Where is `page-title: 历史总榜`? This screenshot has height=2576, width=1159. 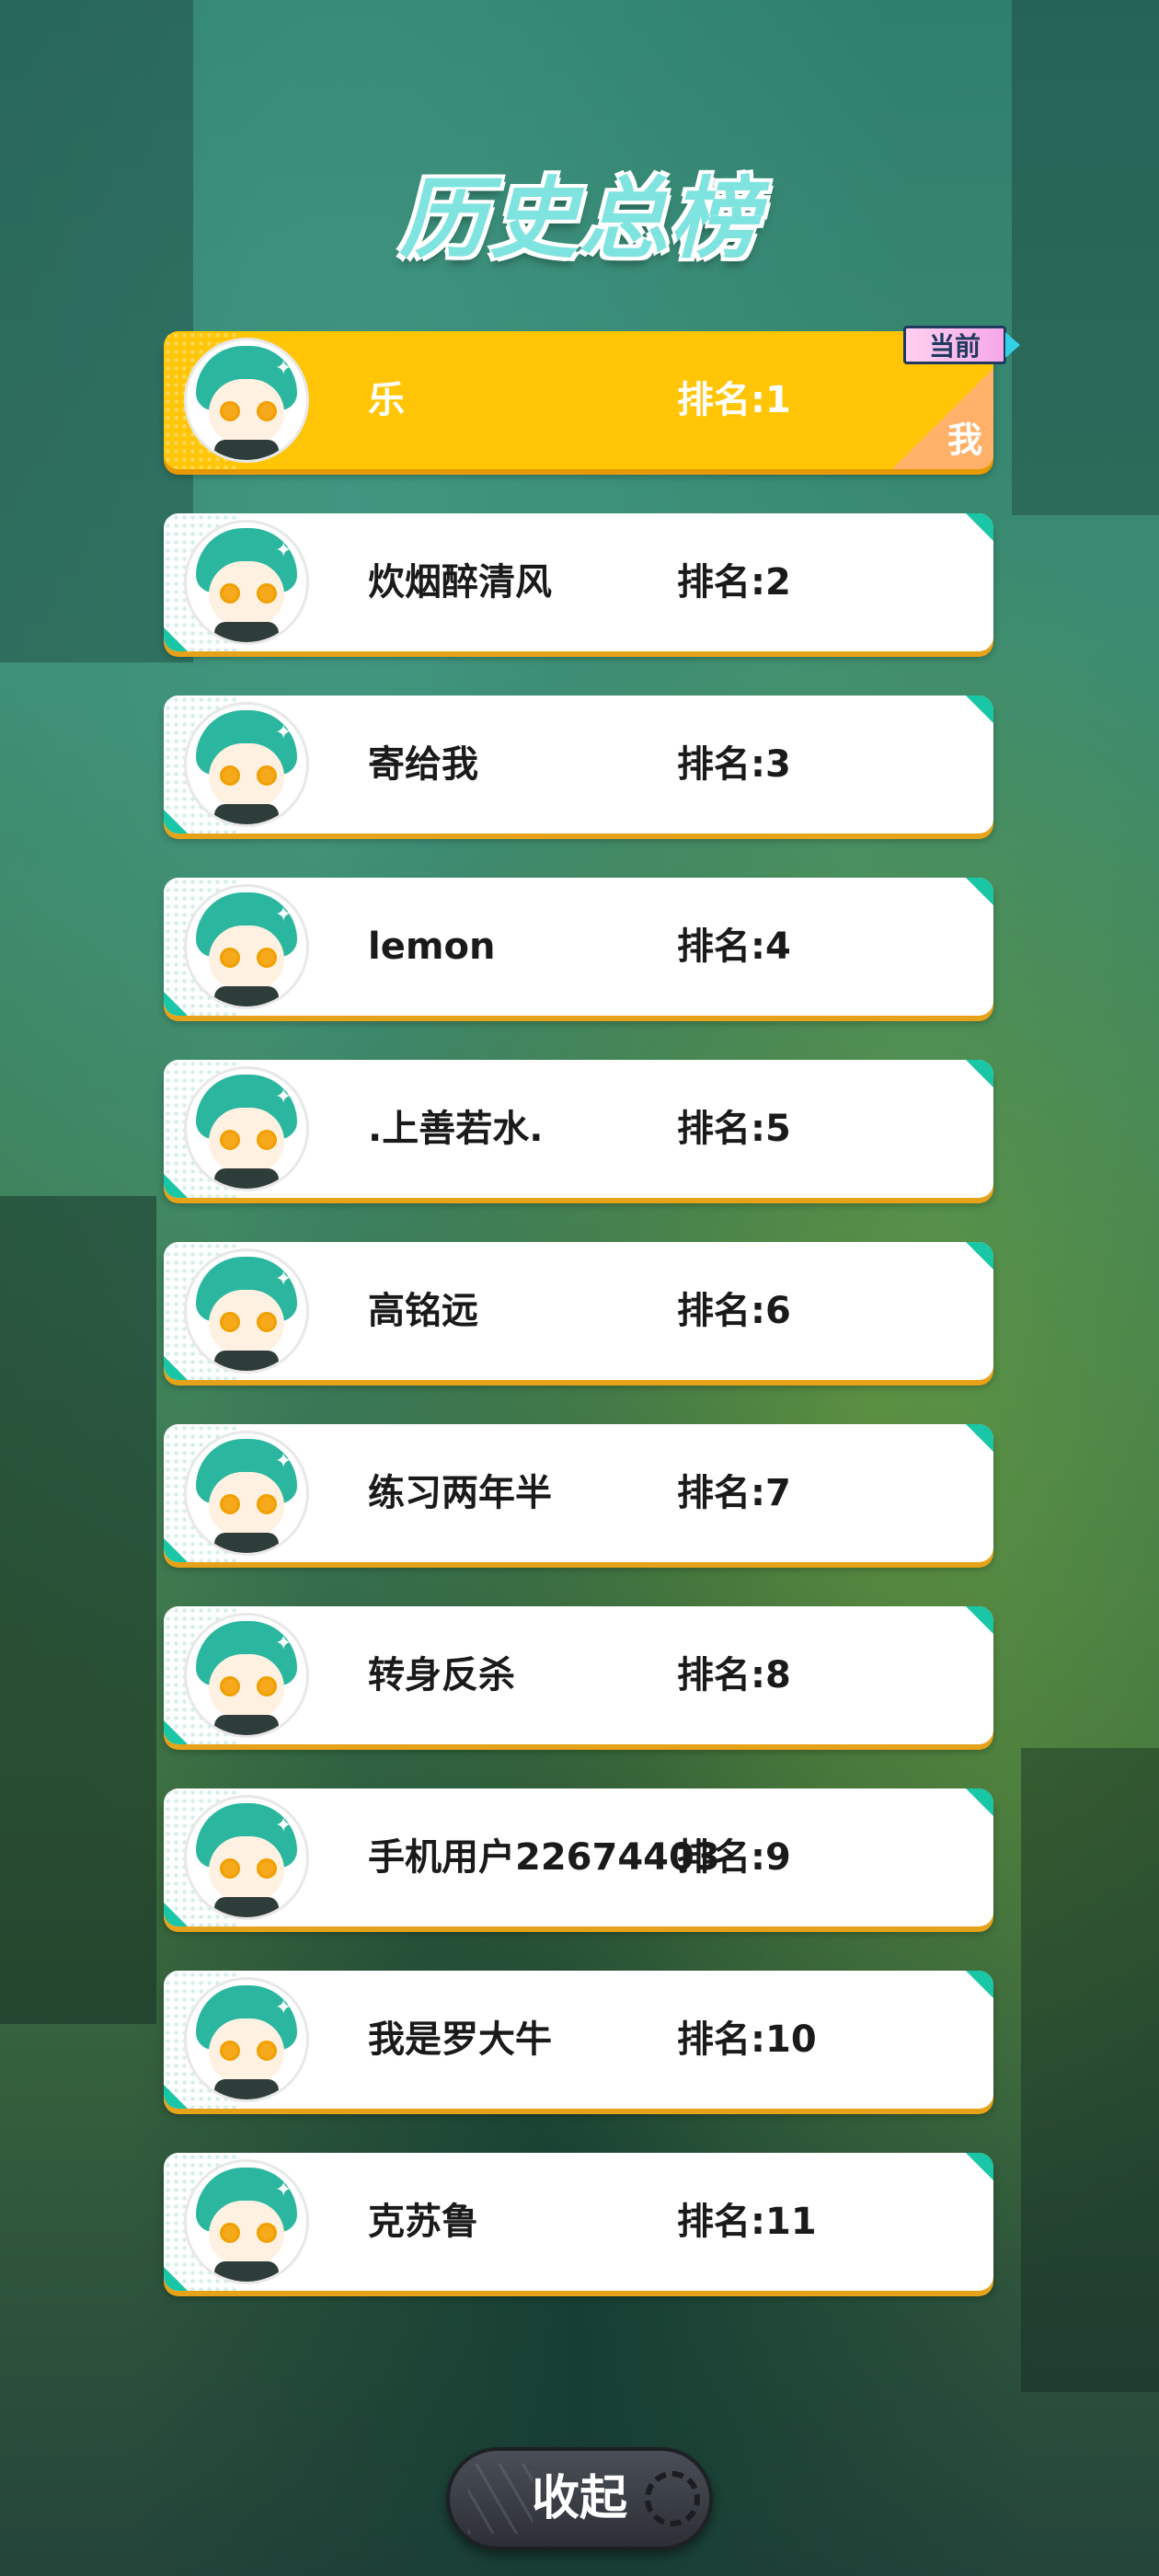
page-title: 历史总榜 is located at coordinates (579, 218).